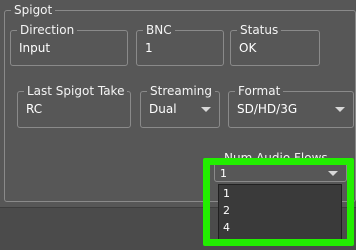 The height and width of the screenshot is (250, 356). What do you see at coordinates (35, 48) in the screenshot?
I see `direction-value: Input` at bounding box center [35, 48].